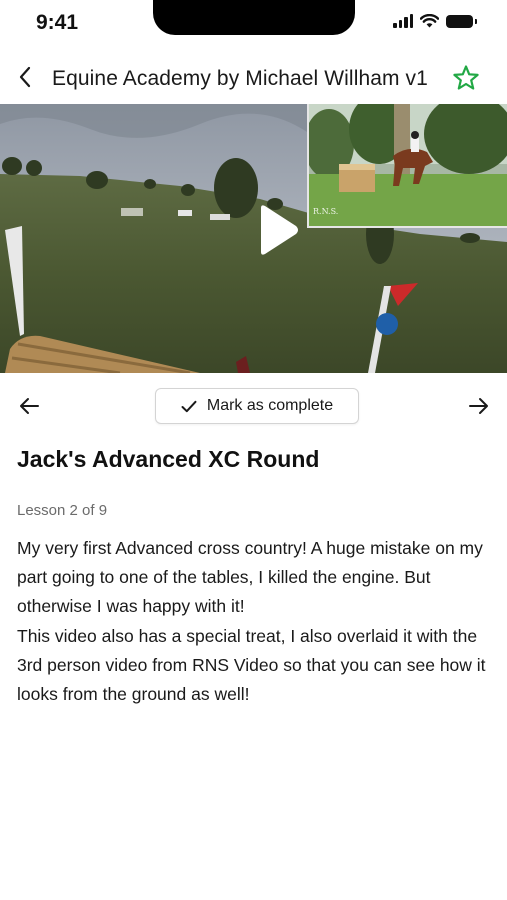  I want to click on status-icons, so click(435, 21).